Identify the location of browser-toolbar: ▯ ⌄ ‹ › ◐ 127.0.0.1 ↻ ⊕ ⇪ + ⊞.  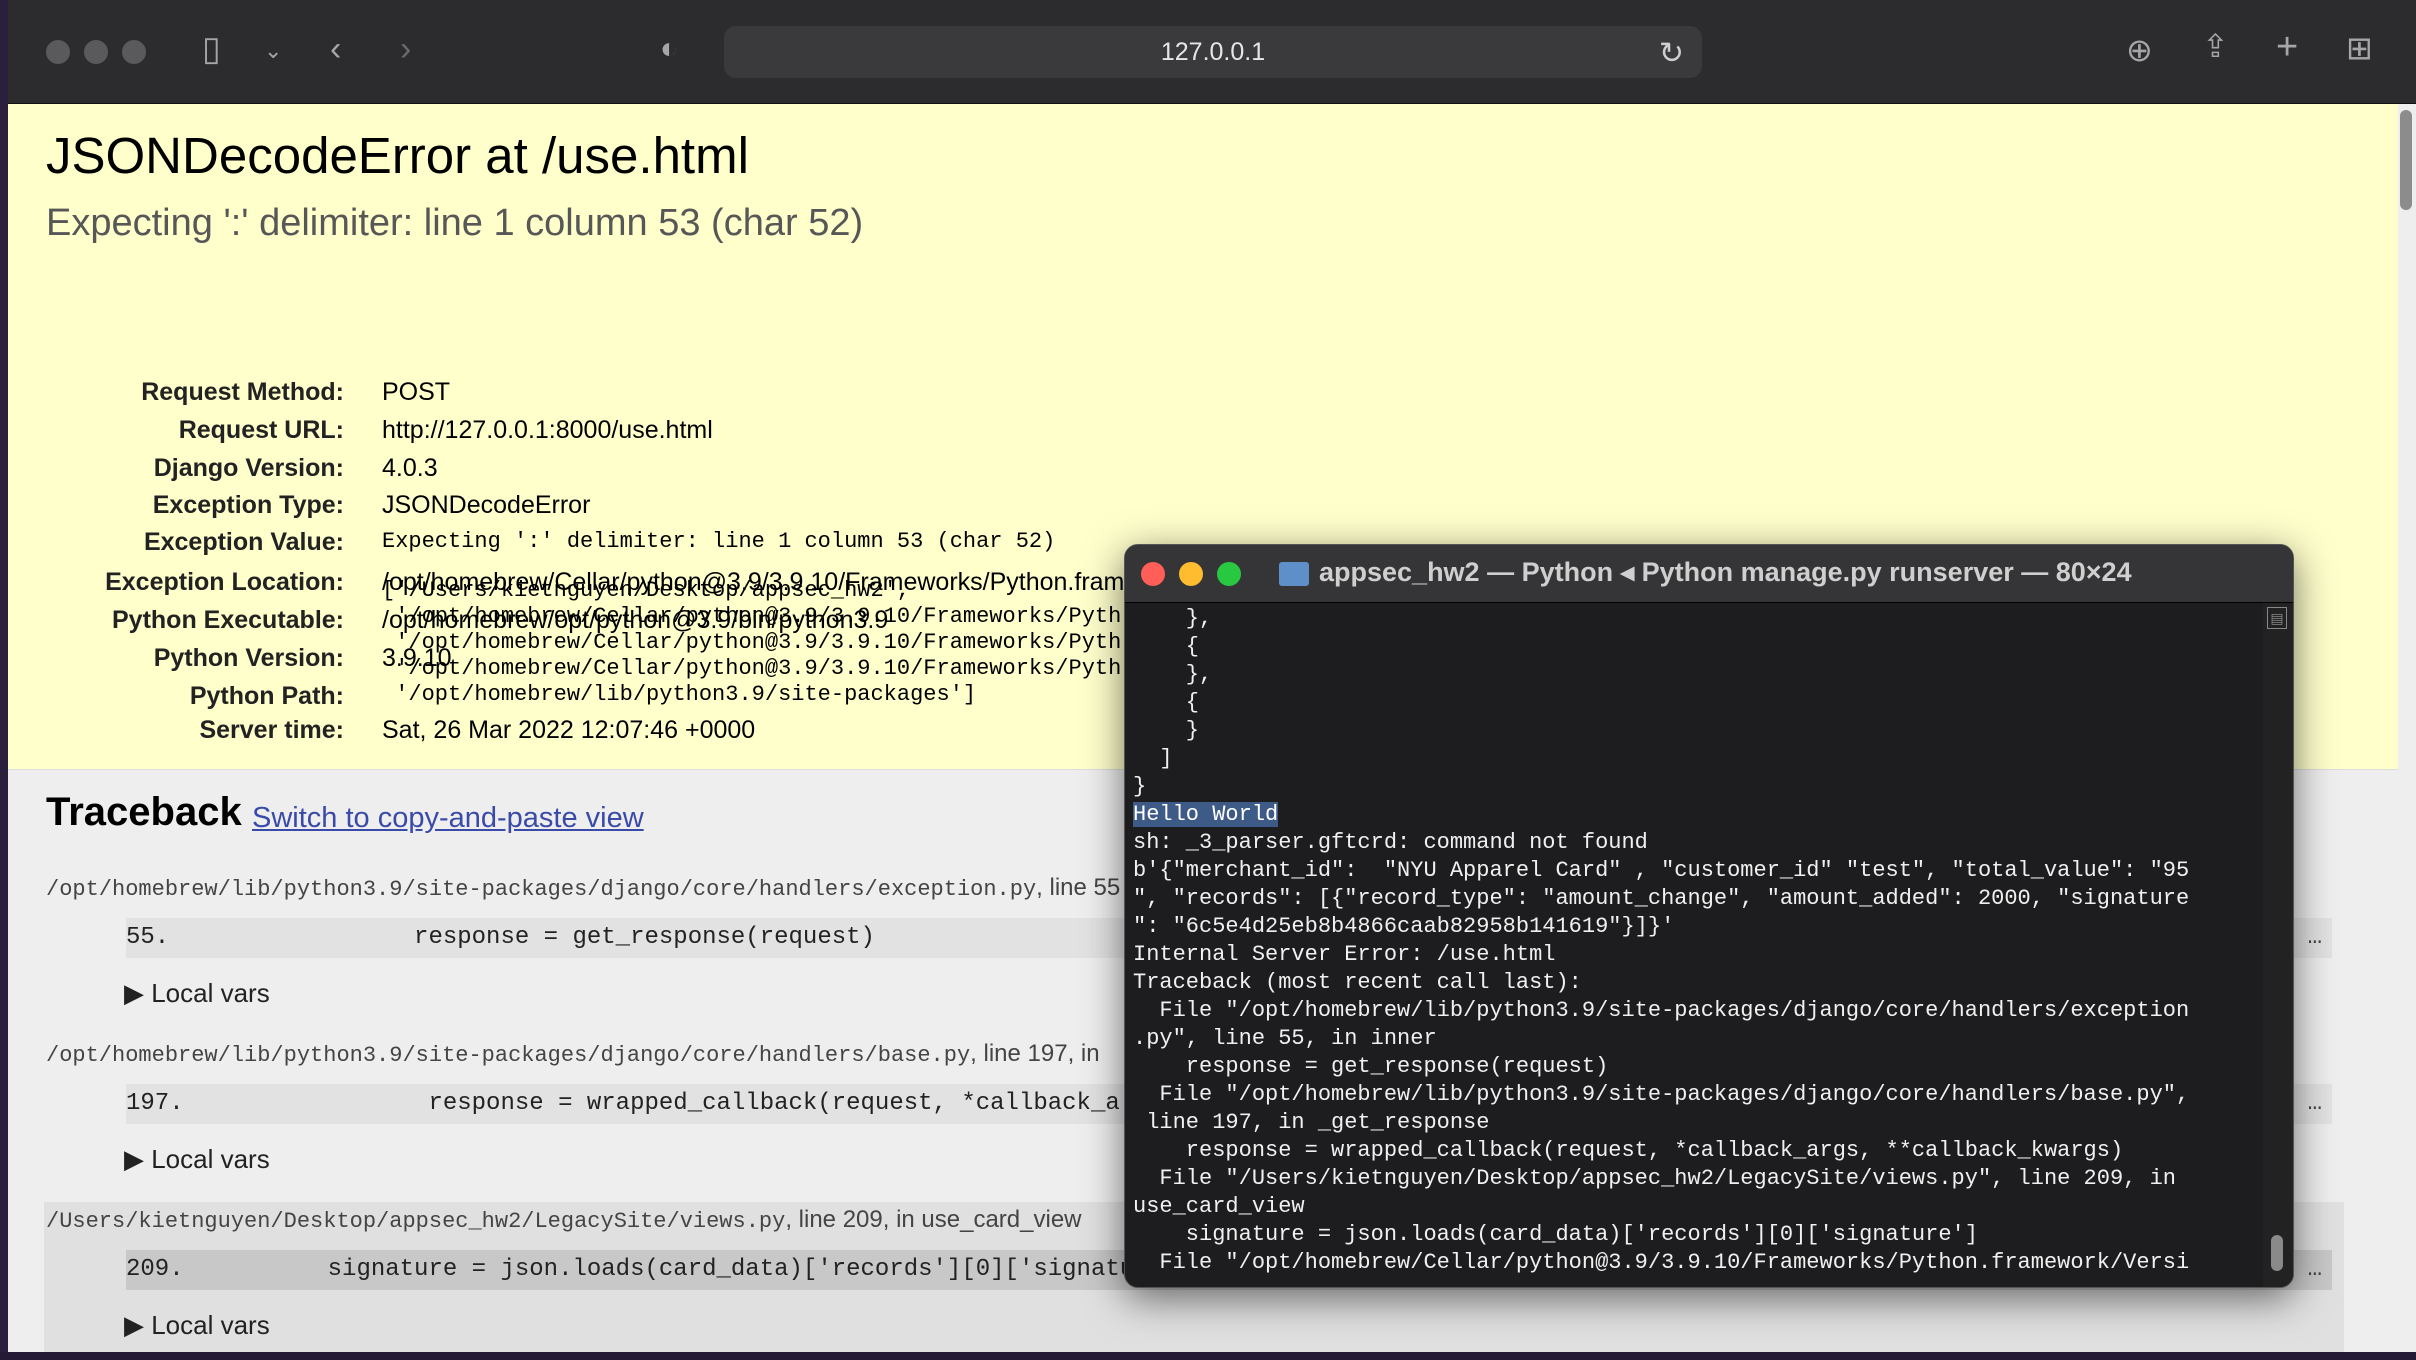
(1212, 52).